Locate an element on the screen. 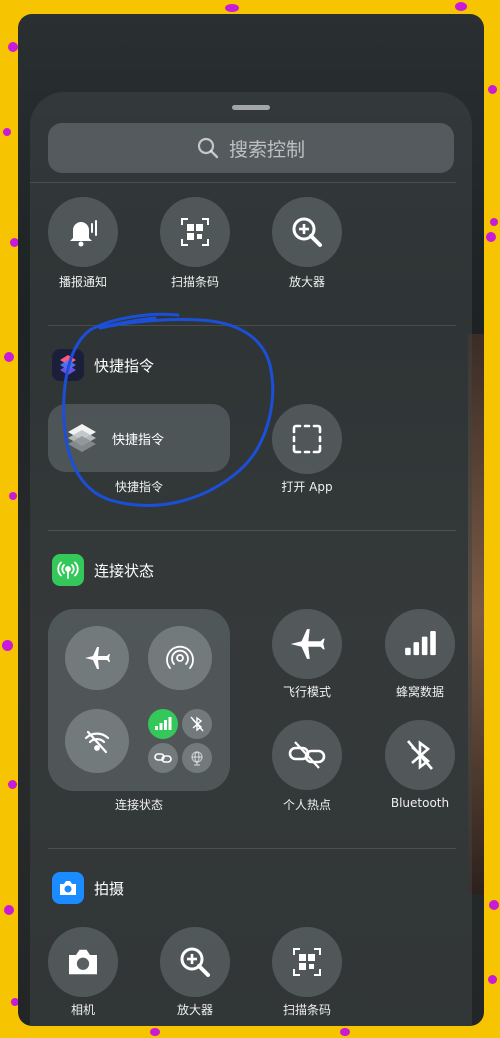 This screenshot has height=1038, width=500. group-cellular-button is located at coordinates (163, 724).